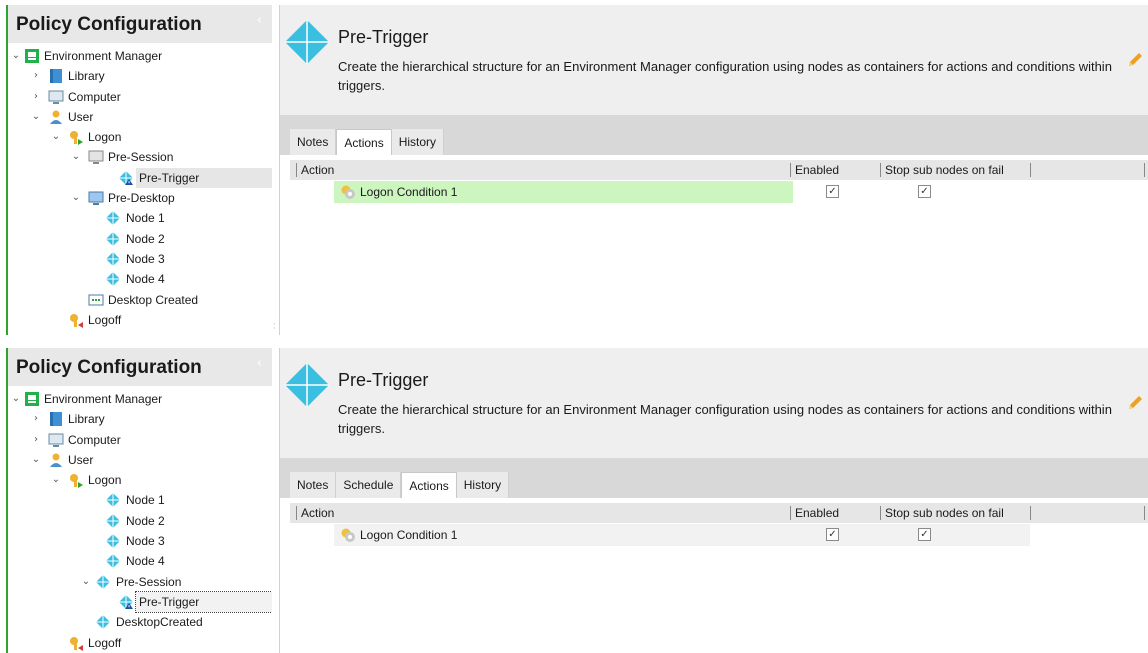  What do you see at coordinates (94, 439) in the screenshot?
I see `tree-item-label: Computer` at bounding box center [94, 439].